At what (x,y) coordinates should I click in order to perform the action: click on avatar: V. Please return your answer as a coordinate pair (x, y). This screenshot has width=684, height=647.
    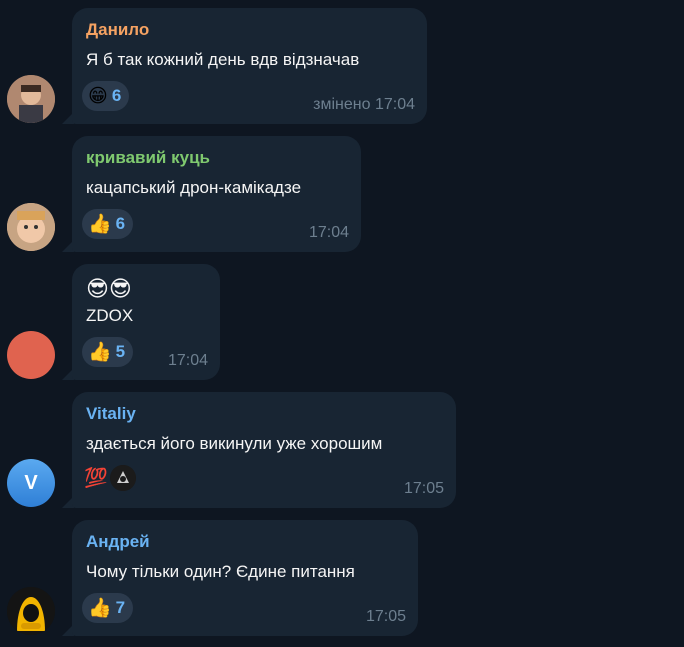
    Looking at the image, I should click on (31, 483).